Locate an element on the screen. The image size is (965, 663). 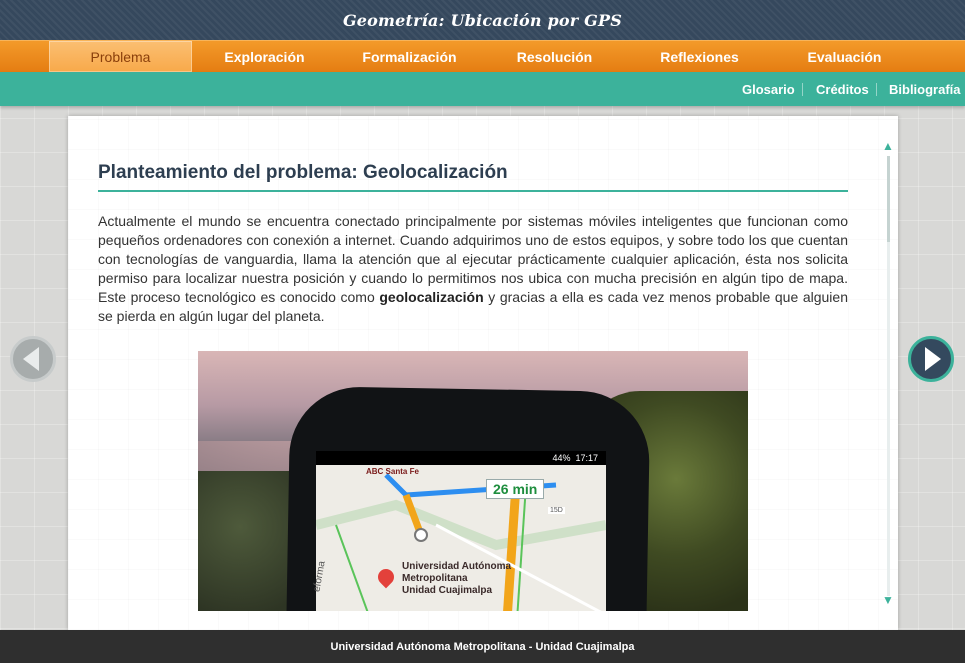
scroll-up-icon: ▲ is located at coordinates (888, 146).